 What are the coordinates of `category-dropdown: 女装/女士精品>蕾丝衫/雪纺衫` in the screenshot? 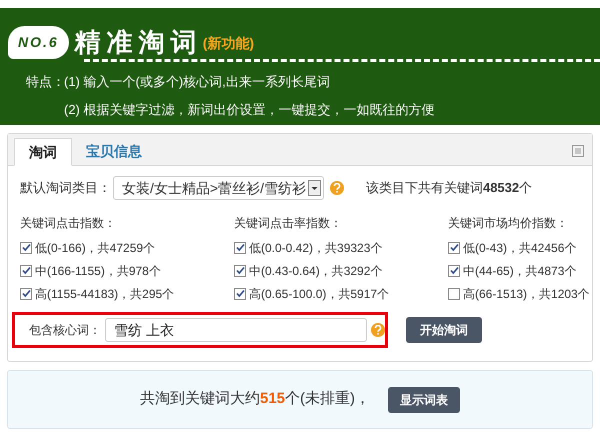 It's located at (218, 188).